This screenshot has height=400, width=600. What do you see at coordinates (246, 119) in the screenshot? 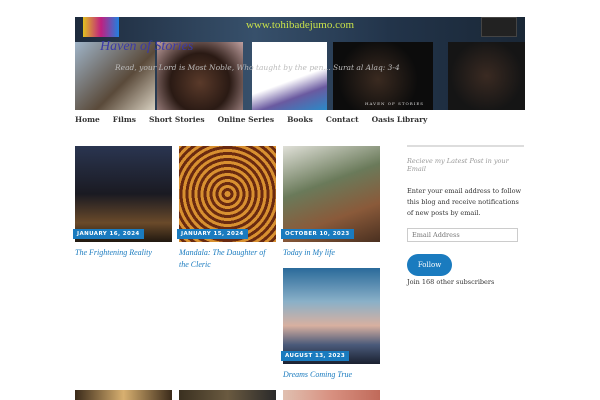
I see `nav-online-series: Online Series` at bounding box center [246, 119].